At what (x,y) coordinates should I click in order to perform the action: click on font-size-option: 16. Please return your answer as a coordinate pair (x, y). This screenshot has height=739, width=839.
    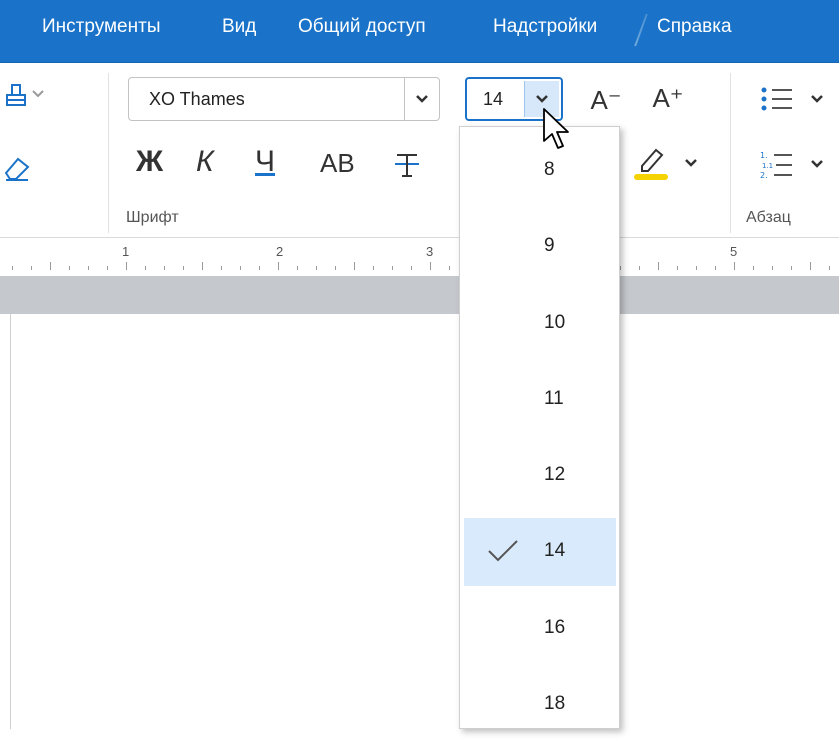
    Looking at the image, I should click on (540, 629).